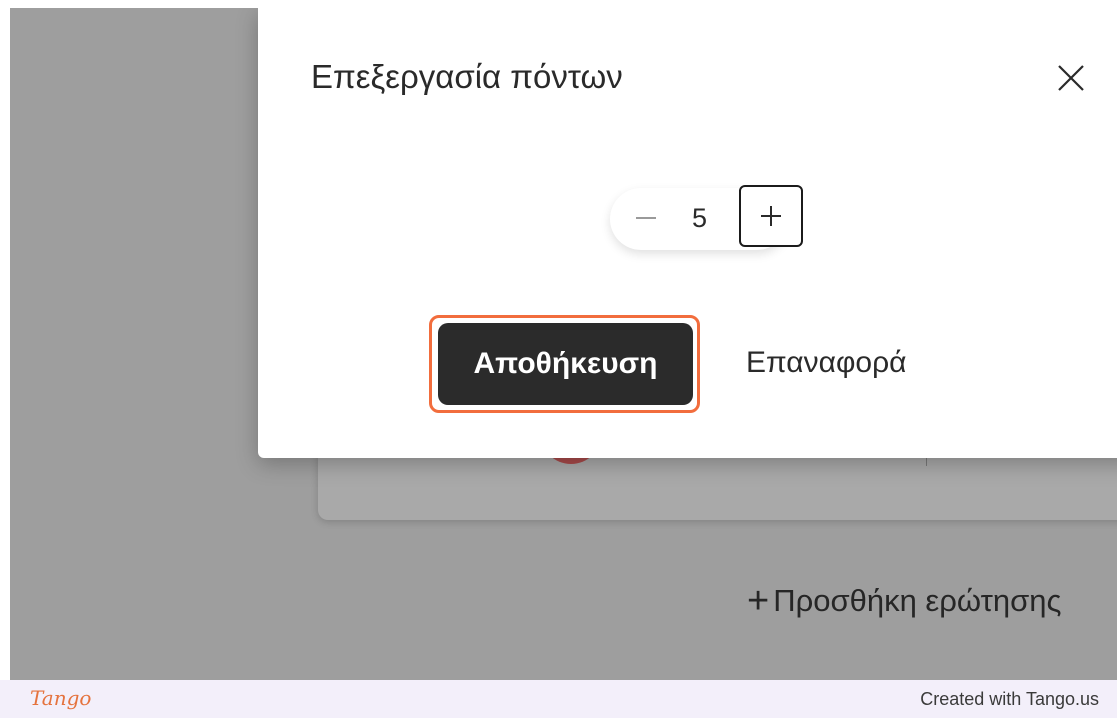 Image resolution: width=1117 pixels, height=718 pixels. What do you see at coordinates (1009, 699) in the screenshot?
I see `footer-credit: Created with Tango.us` at bounding box center [1009, 699].